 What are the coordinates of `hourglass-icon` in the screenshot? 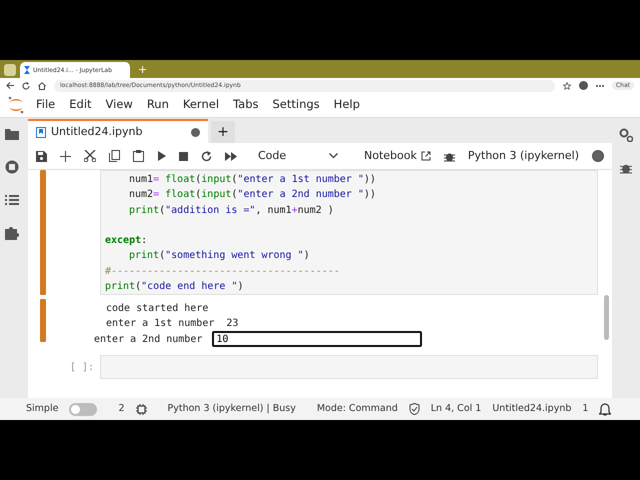 It's located at (27, 70).